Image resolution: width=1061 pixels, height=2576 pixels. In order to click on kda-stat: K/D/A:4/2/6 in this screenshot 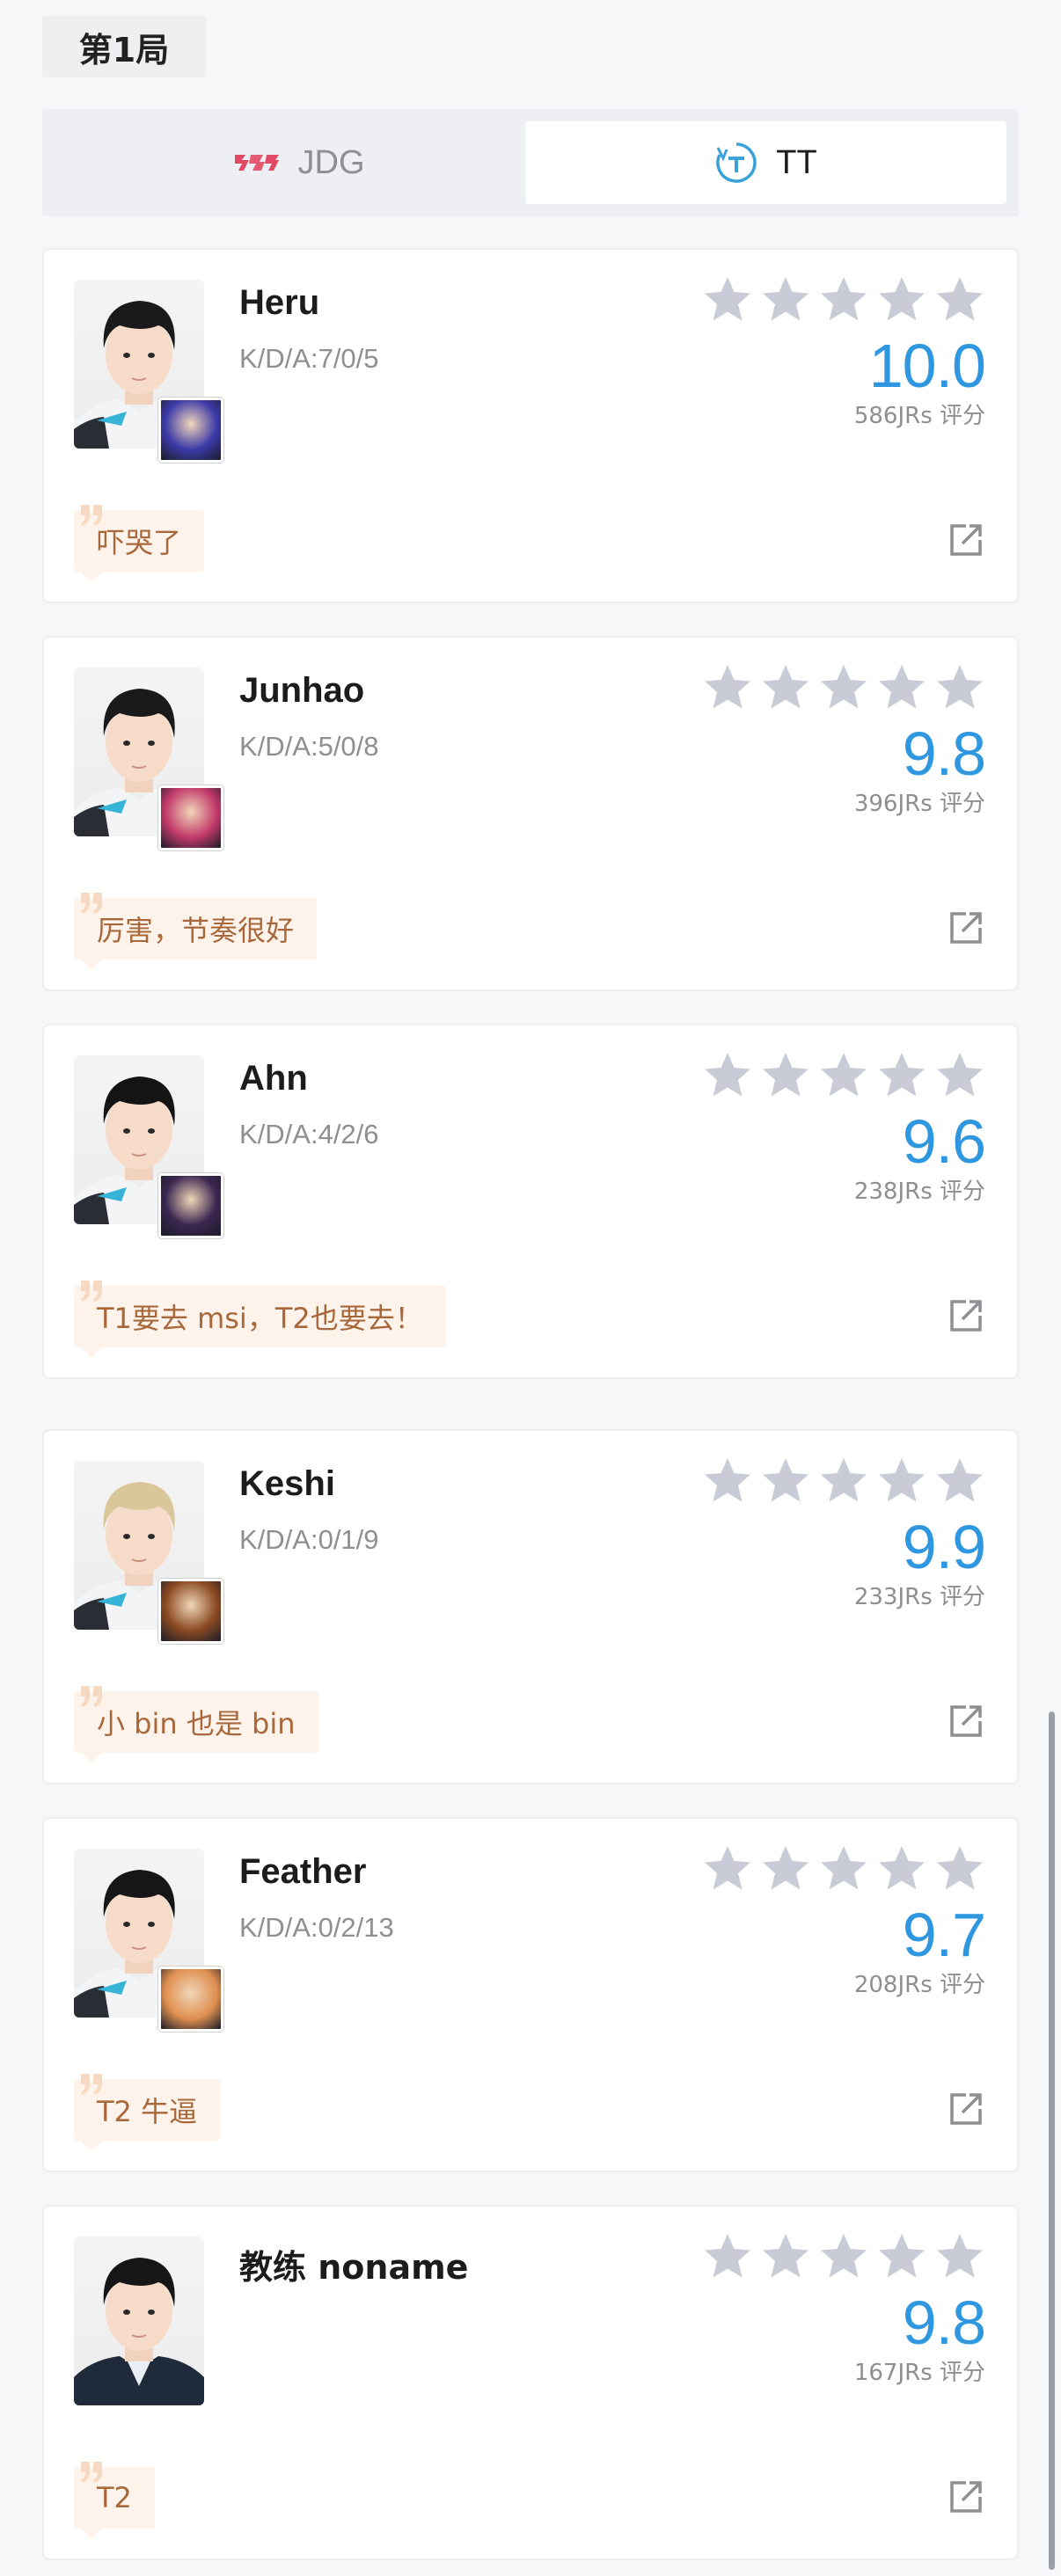, I will do `click(309, 1134)`.